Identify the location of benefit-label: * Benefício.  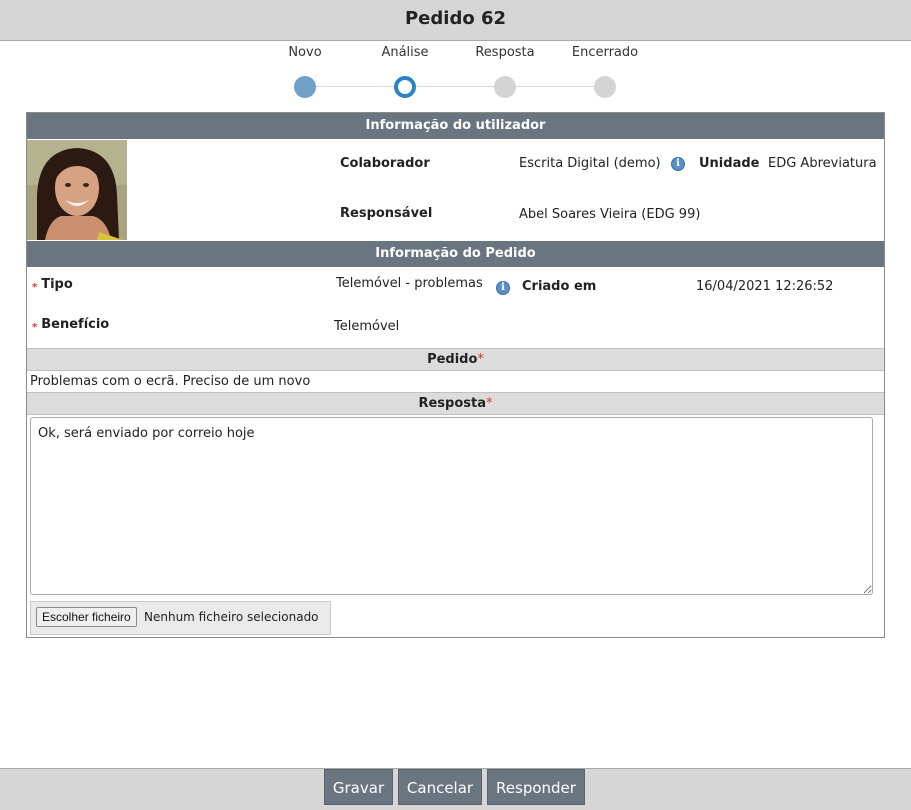
(70, 325).